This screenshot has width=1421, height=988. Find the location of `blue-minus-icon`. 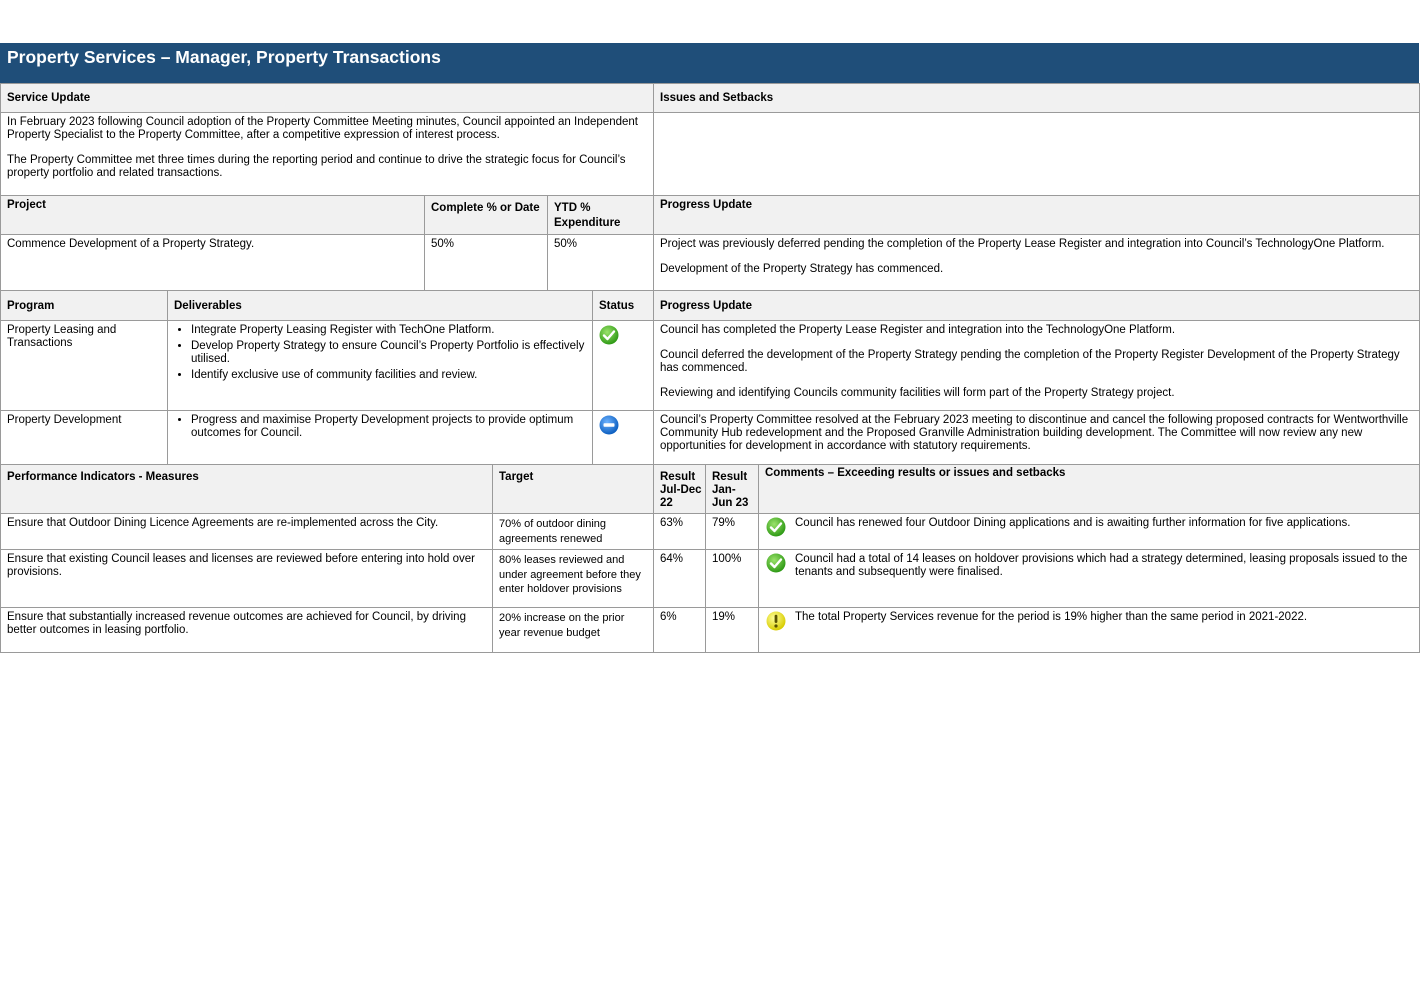

blue-minus-icon is located at coordinates (609, 425).